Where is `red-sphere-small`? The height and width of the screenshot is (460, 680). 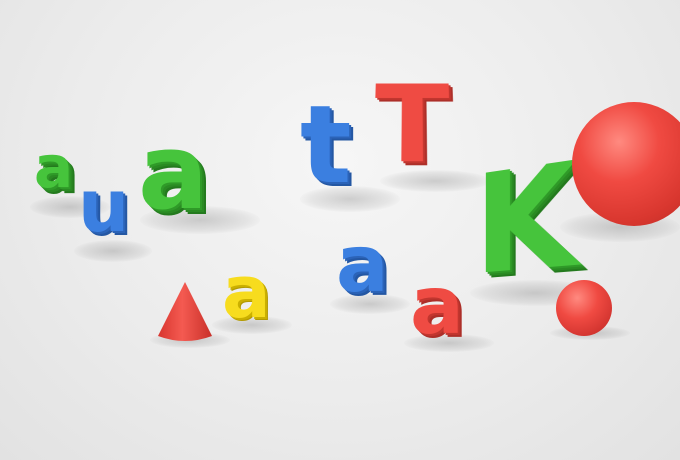 red-sphere-small is located at coordinates (584, 308).